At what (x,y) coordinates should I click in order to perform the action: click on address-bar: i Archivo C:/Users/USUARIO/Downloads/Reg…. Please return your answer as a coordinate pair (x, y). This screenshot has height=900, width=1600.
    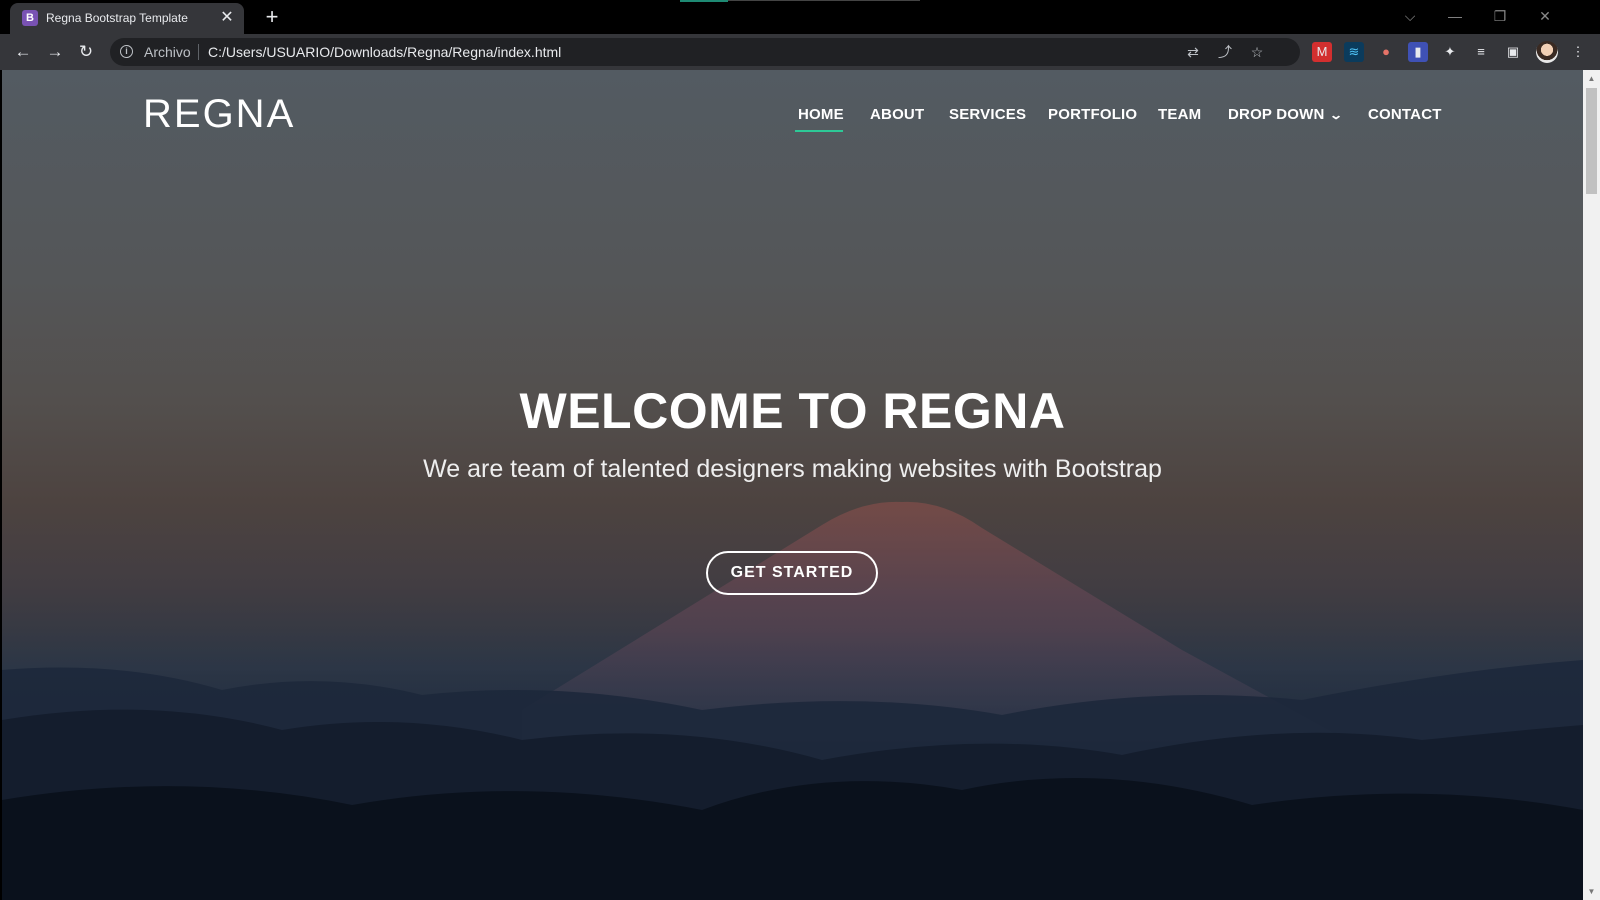
    Looking at the image, I should click on (705, 52).